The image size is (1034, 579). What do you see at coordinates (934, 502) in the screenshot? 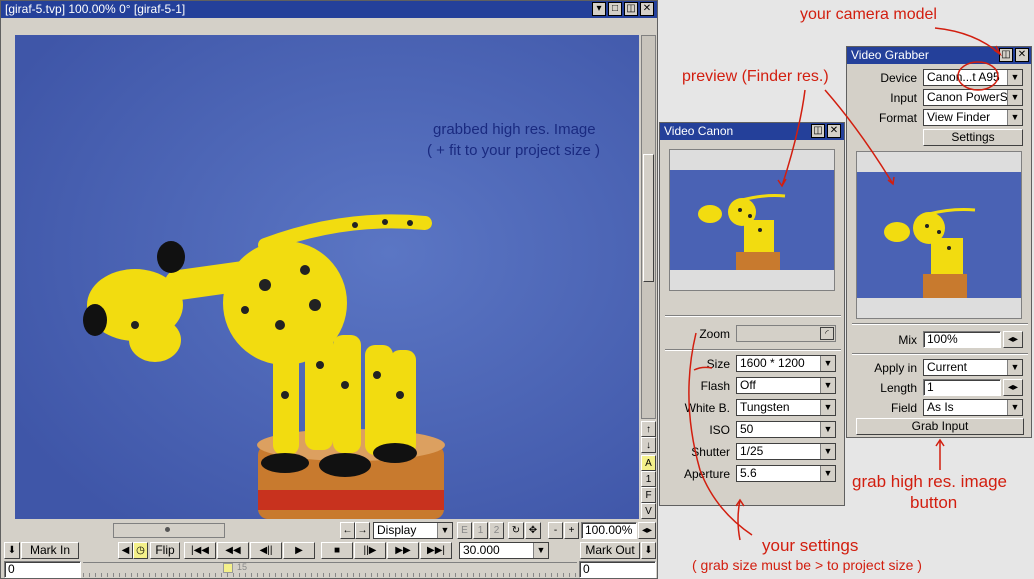
I see `annotation-grab-line2: button` at bounding box center [934, 502].